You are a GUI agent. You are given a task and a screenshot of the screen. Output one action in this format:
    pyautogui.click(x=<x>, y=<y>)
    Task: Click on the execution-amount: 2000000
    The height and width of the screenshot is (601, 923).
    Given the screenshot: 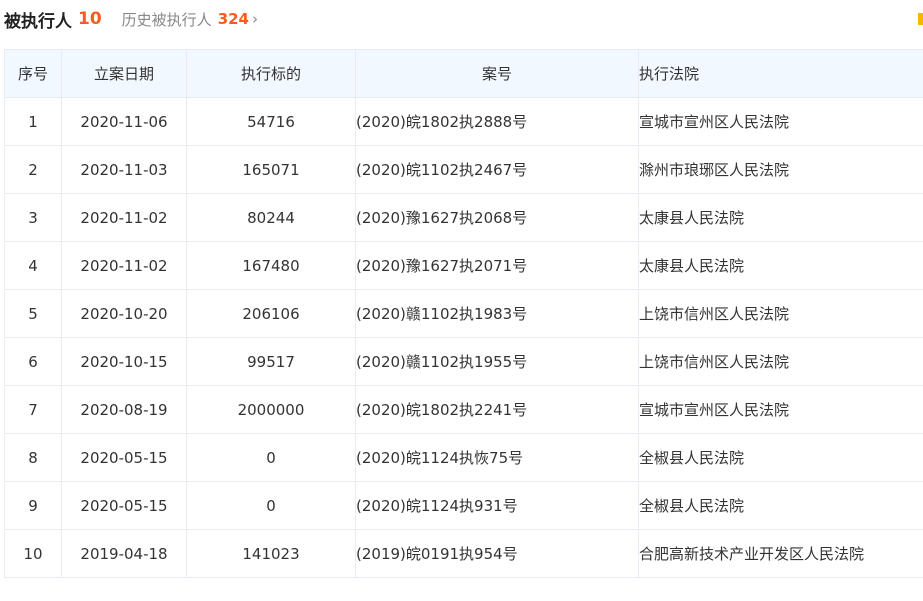 What is the action you would take?
    pyautogui.click(x=271, y=409)
    